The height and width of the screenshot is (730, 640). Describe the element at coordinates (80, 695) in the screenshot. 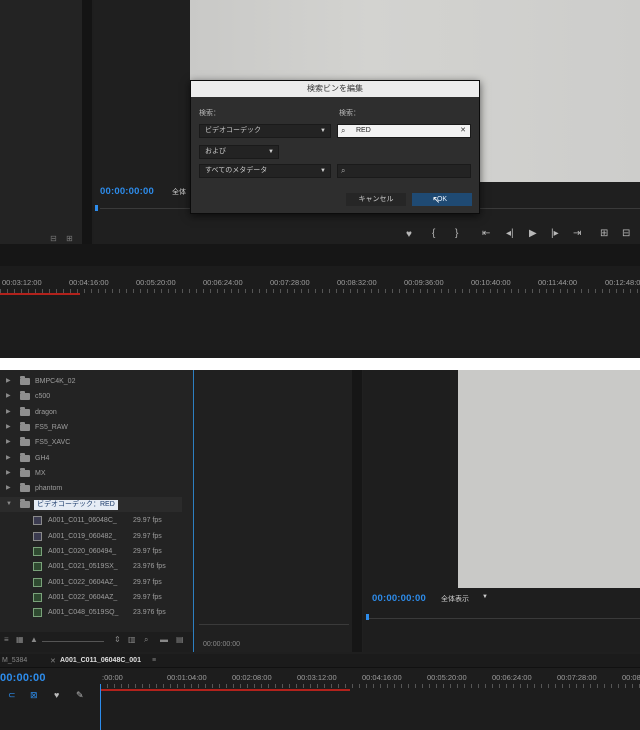

I see `wrench-icon: ✎` at that location.